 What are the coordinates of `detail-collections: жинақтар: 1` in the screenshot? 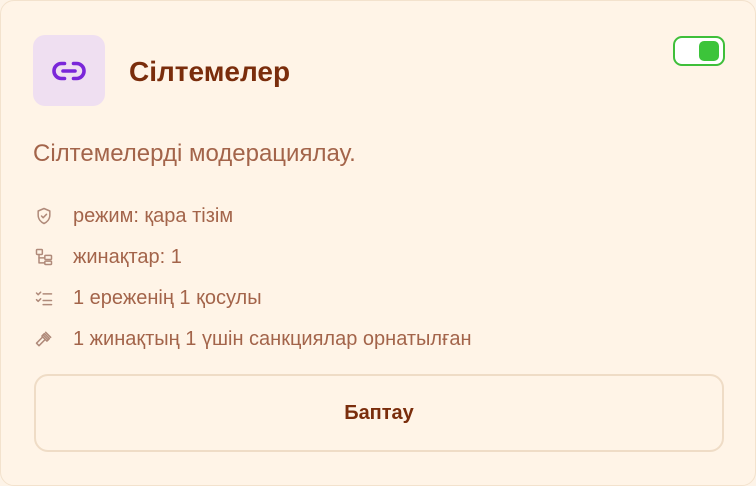 It's located at (252, 256).